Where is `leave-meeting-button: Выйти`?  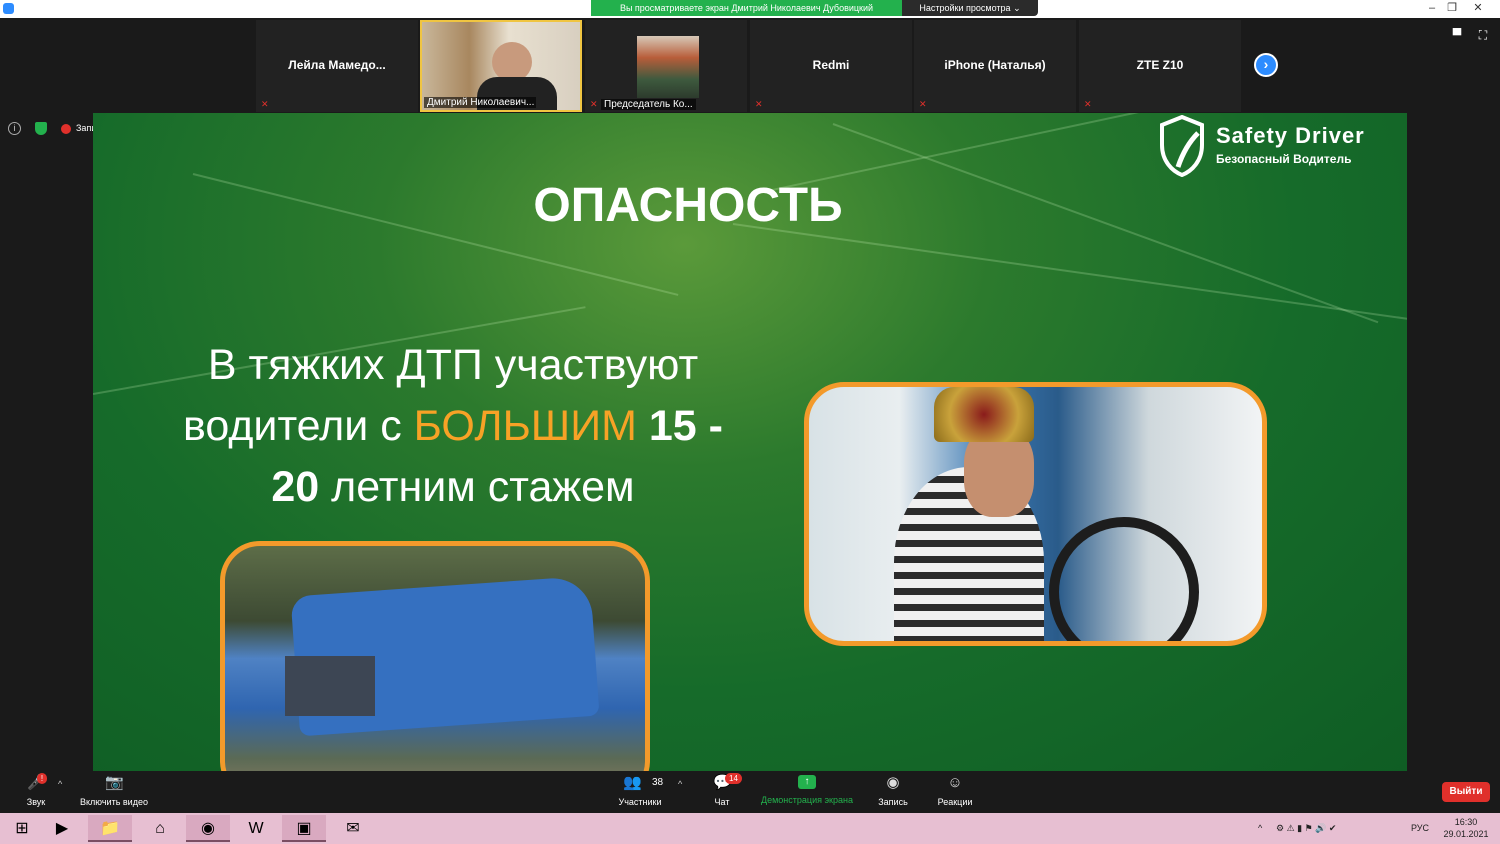
leave-meeting-button: Выйти is located at coordinates (1466, 792).